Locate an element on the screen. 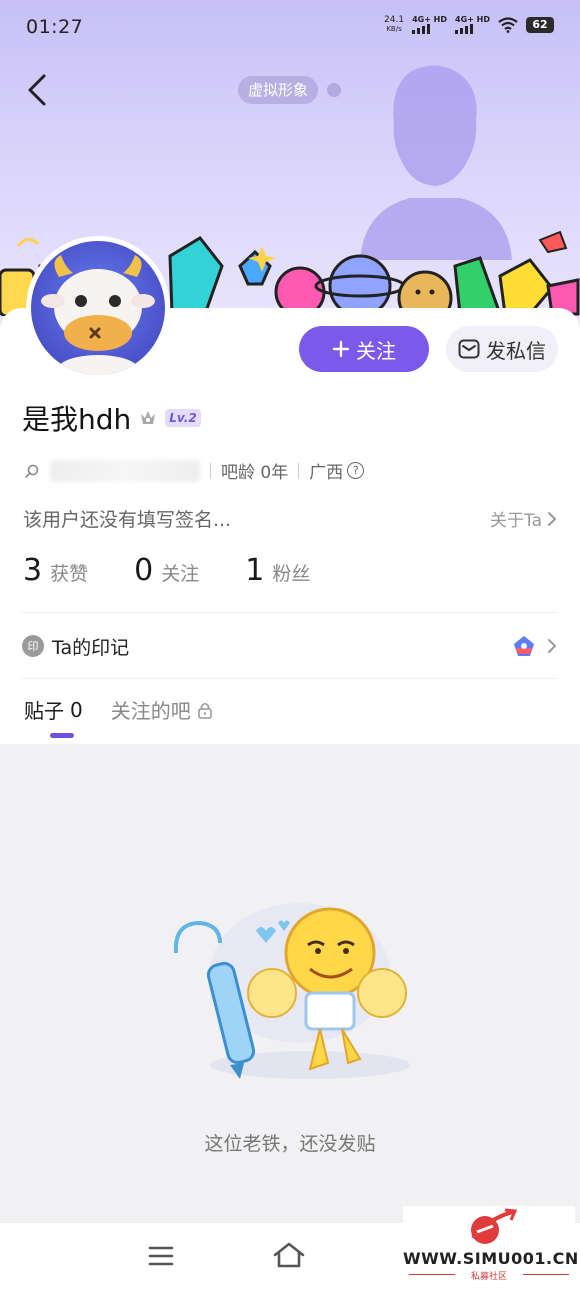 The width and height of the screenshot is (580, 1289). bio-row: 该用户还没有填写签名... 关于Ta is located at coordinates (290, 518).